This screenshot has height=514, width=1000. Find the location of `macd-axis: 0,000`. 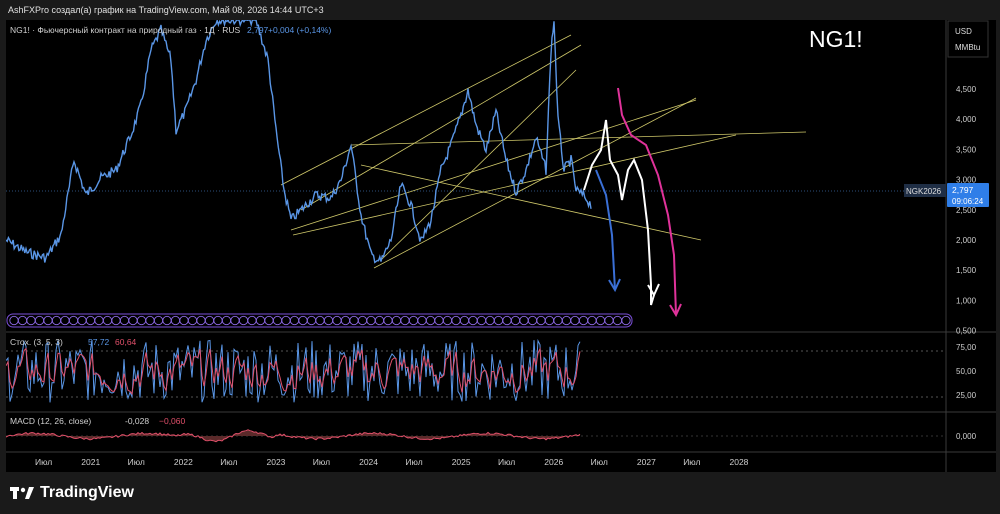

macd-axis: 0,000 is located at coordinates (966, 436).